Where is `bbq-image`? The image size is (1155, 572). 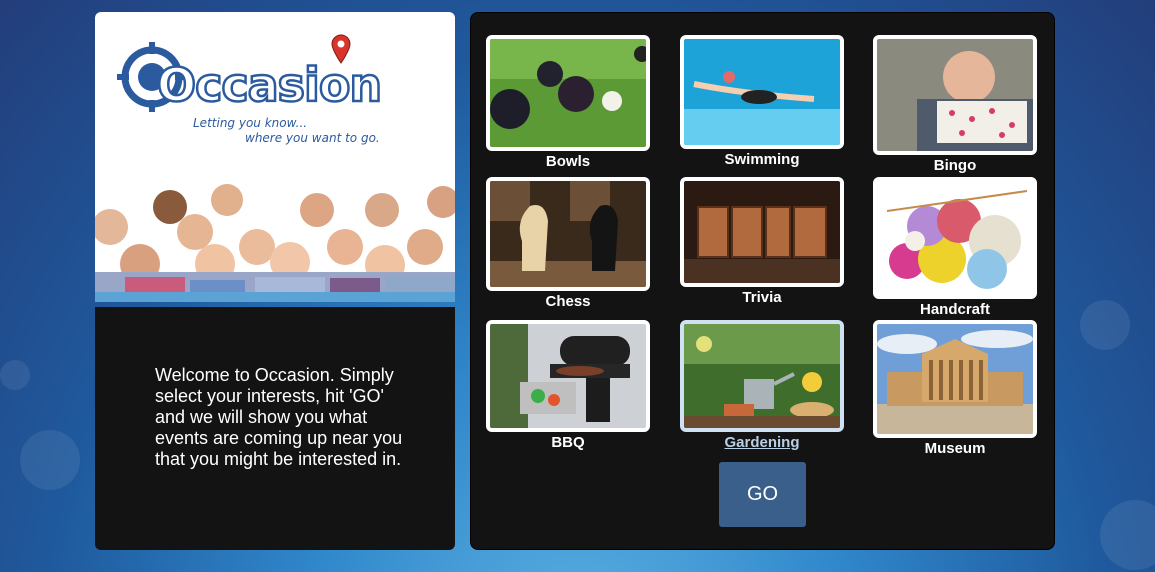
bbq-image is located at coordinates (568, 376).